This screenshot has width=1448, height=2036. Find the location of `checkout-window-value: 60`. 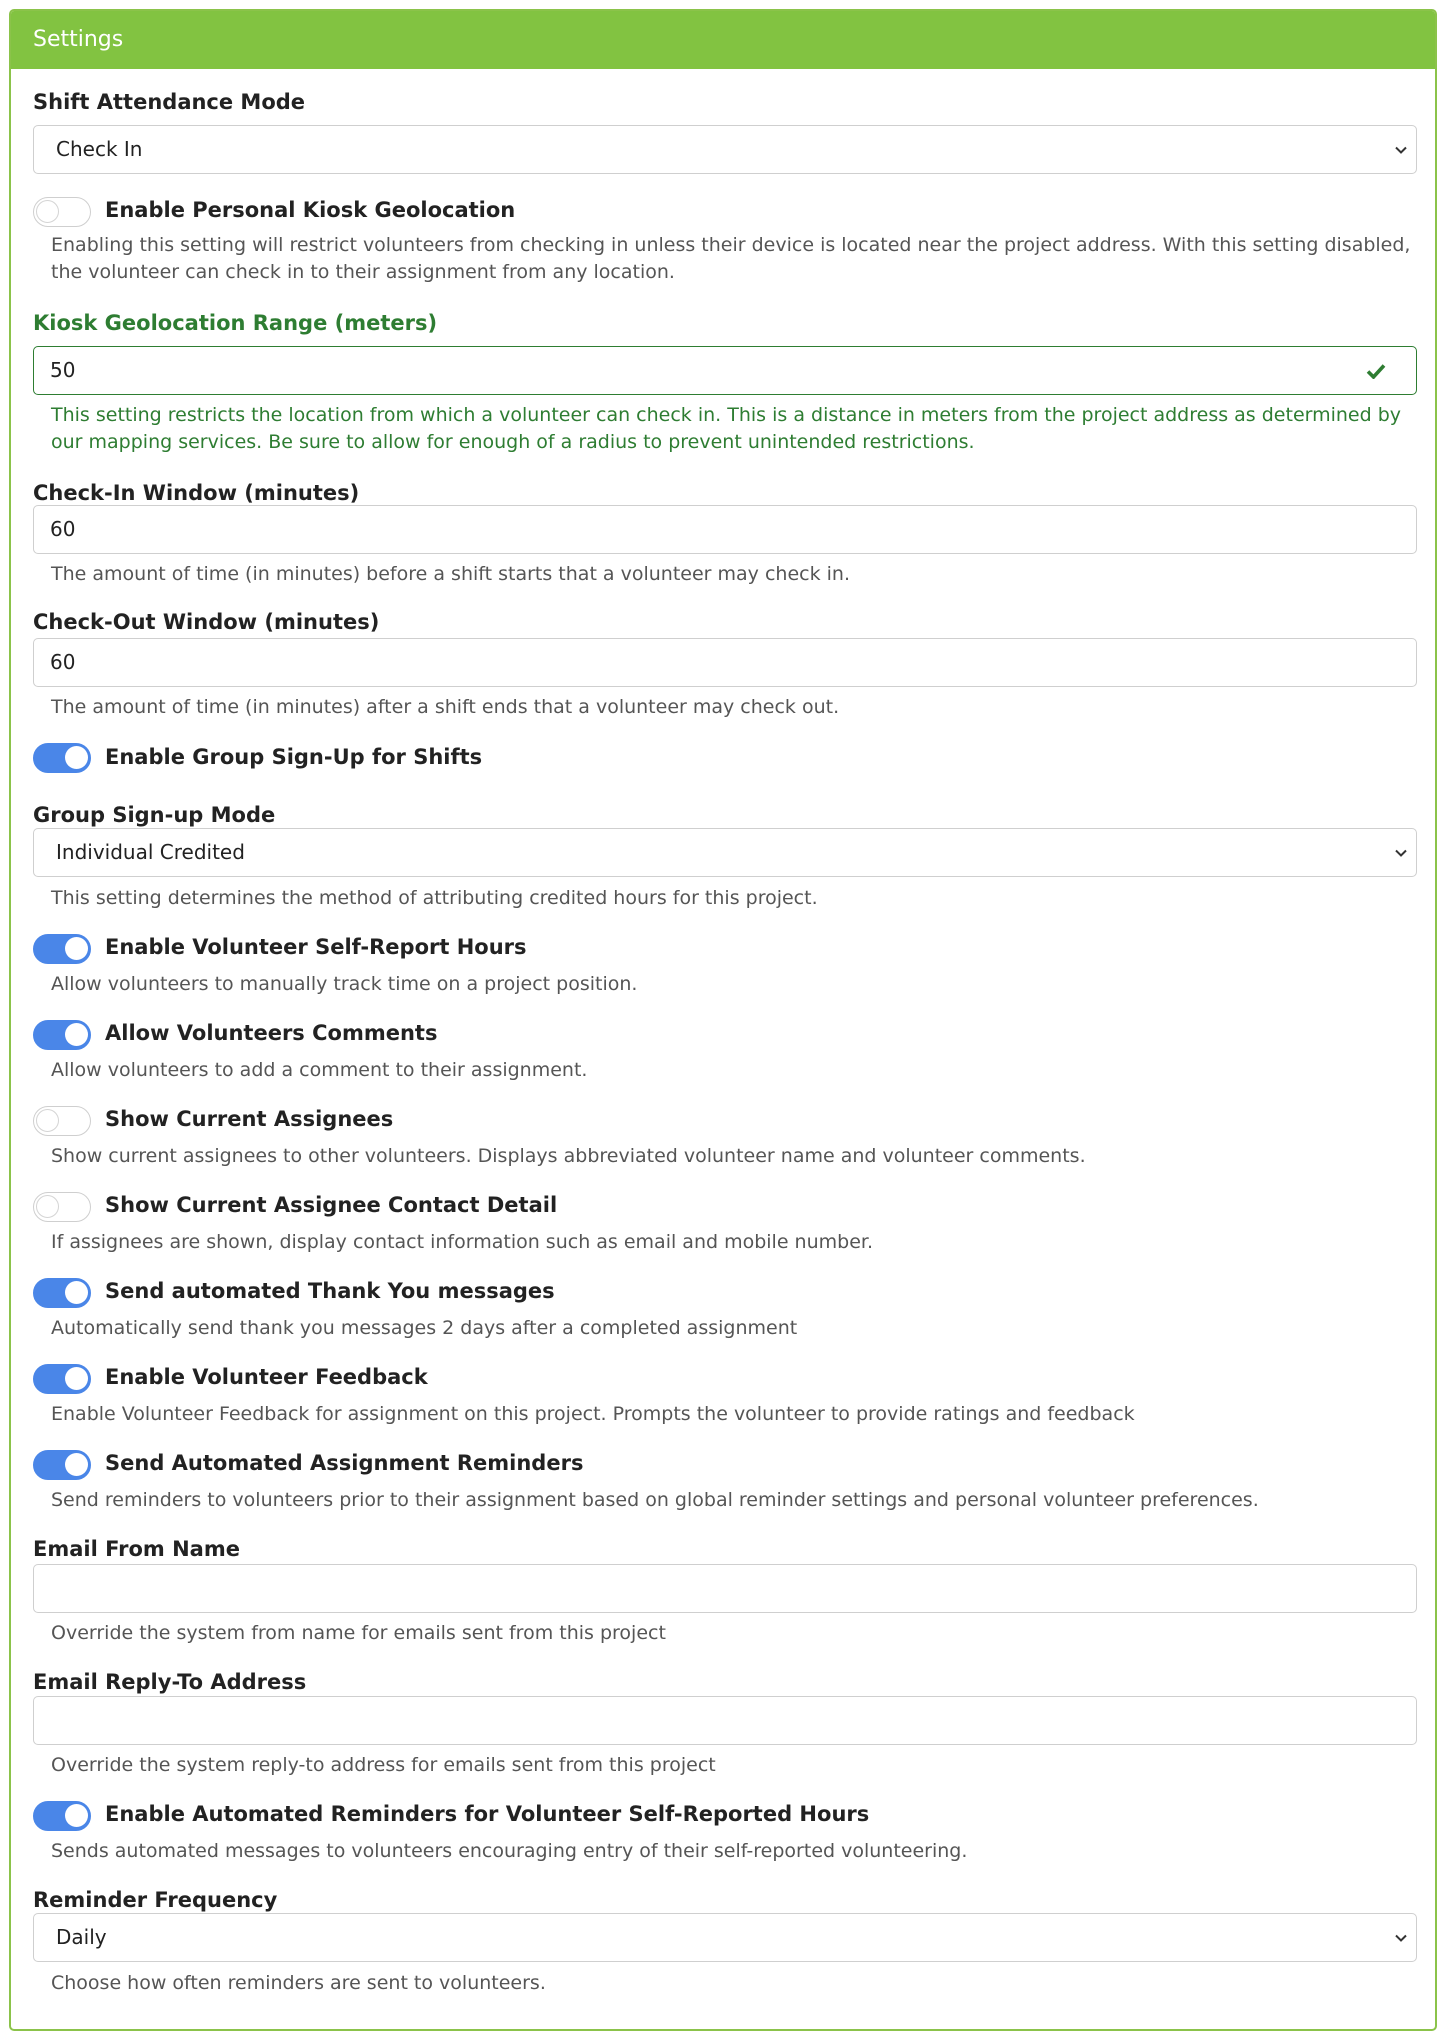

checkout-window-value: 60 is located at coordinates (63, 662).